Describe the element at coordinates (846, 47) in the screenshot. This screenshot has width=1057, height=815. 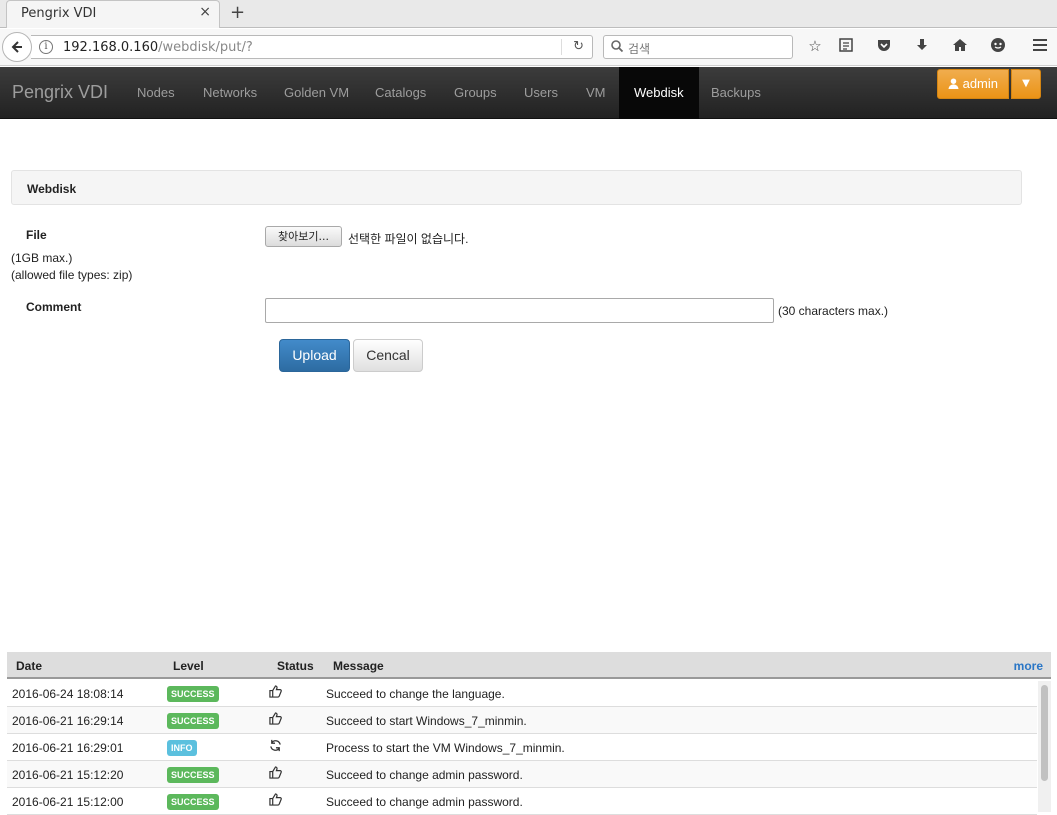
I see `reading-list-icon` at that location.